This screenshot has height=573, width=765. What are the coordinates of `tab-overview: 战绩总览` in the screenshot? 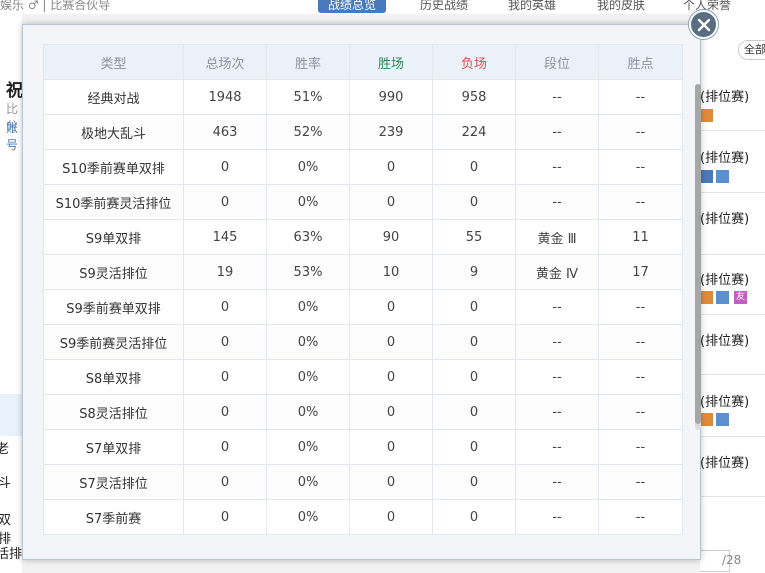 It's located at (352, 6).